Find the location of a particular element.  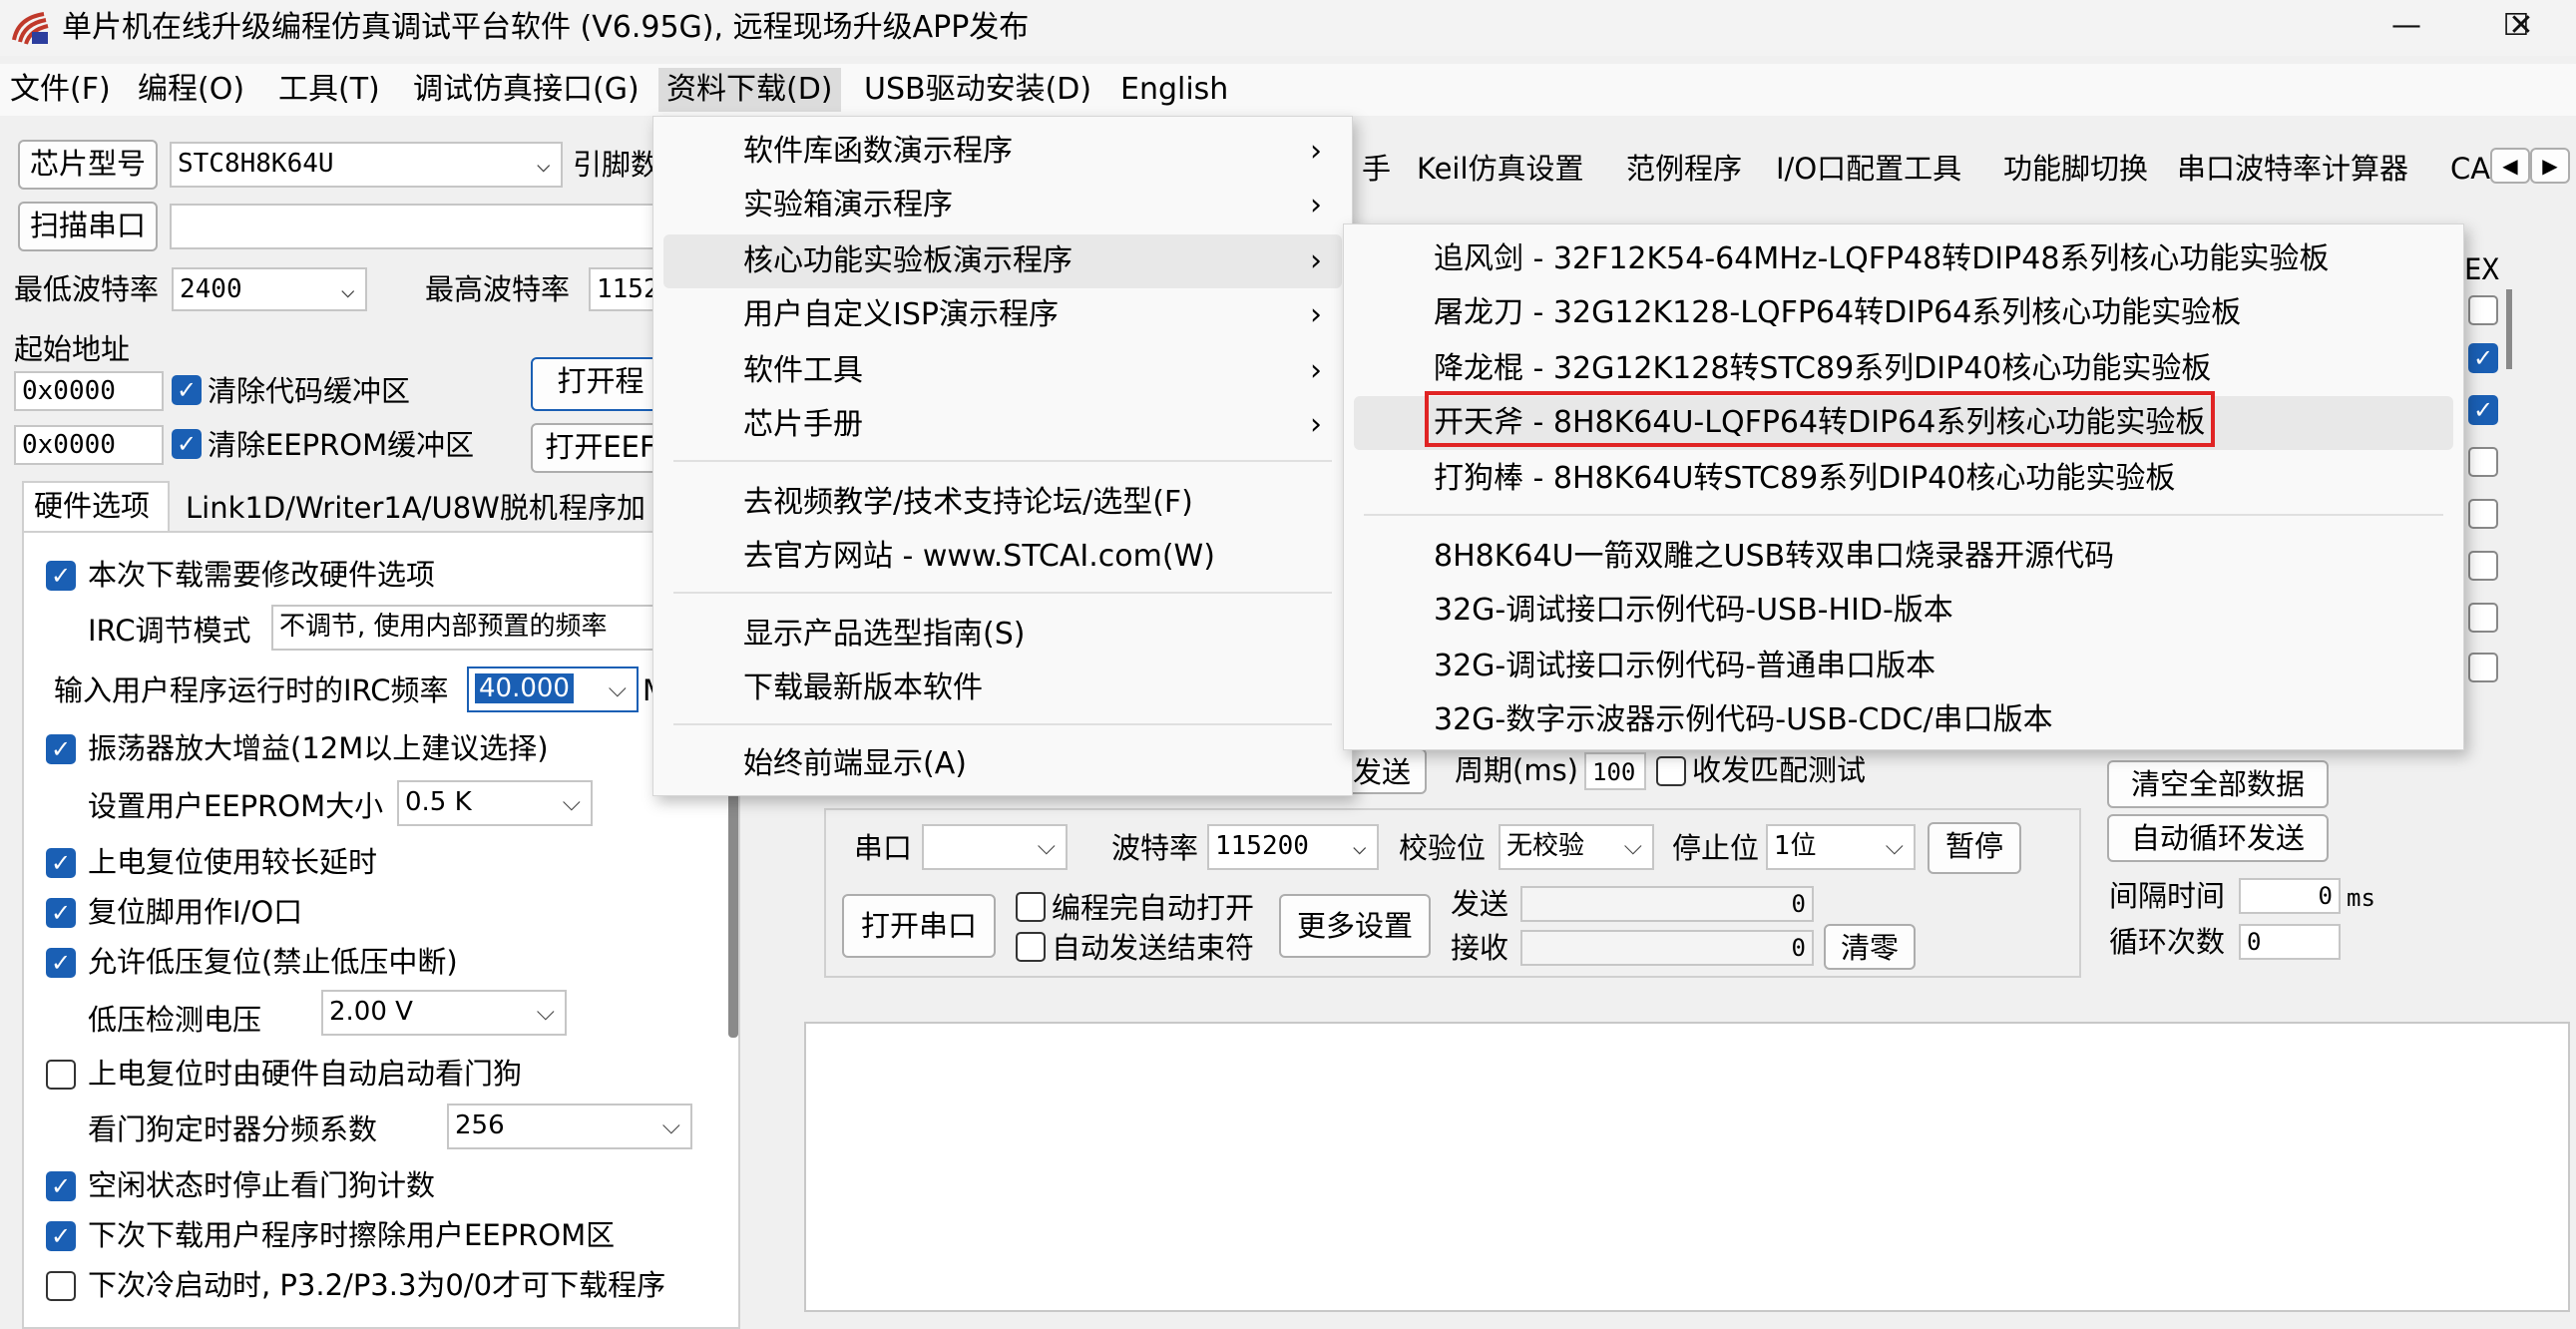

eeprom-address-input: 0x0000 is located at coordinates (89, 445).